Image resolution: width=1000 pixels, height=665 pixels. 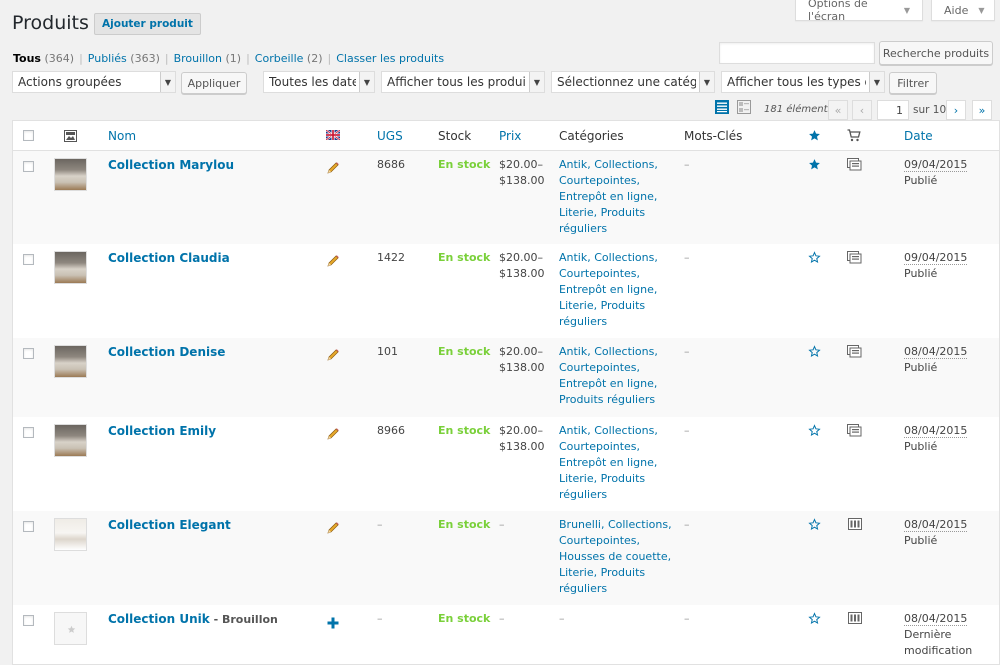 I want to click on view-link-1: Publiés (363), so click(x=124, y=58).